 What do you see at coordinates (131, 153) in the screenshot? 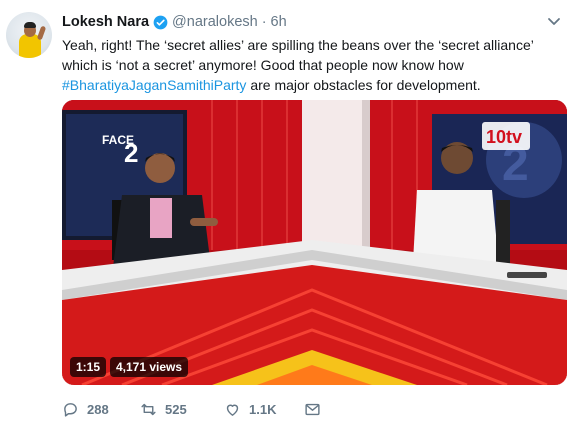
I see `set-number: 2` at bounding box center [131, 153].